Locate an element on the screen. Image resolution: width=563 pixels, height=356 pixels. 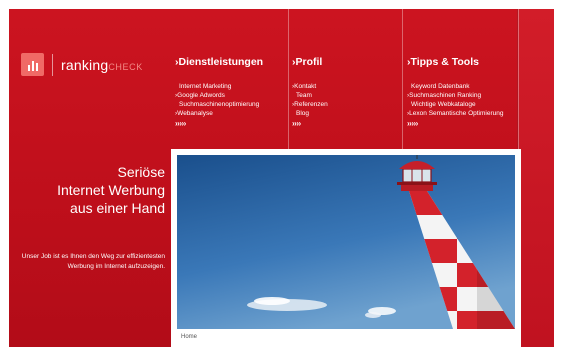
breadcrumb: Home is located at coordinates (189, 337).